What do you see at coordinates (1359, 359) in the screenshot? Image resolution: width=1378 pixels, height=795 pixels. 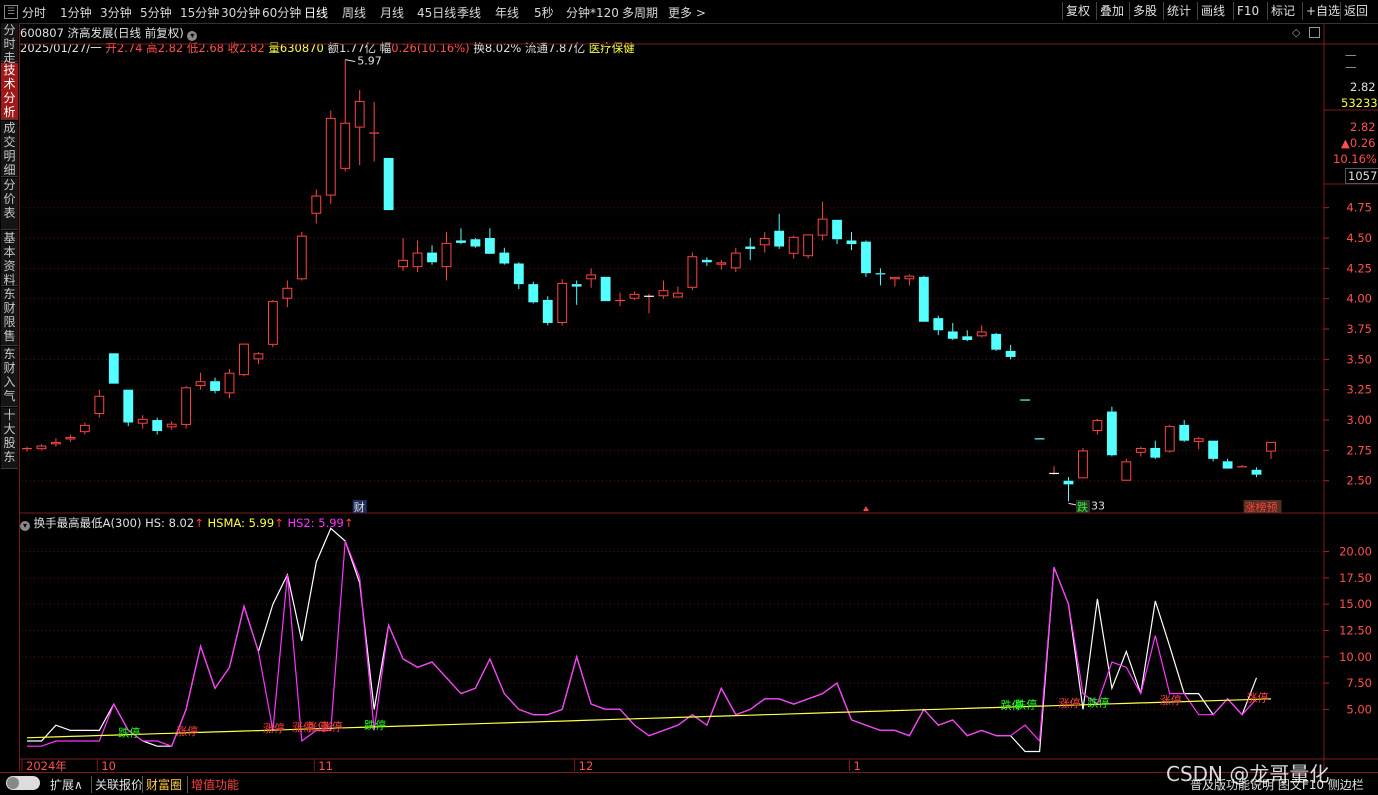 I see `price-tick-5: 3.50` at bounding box center [1359, 359].